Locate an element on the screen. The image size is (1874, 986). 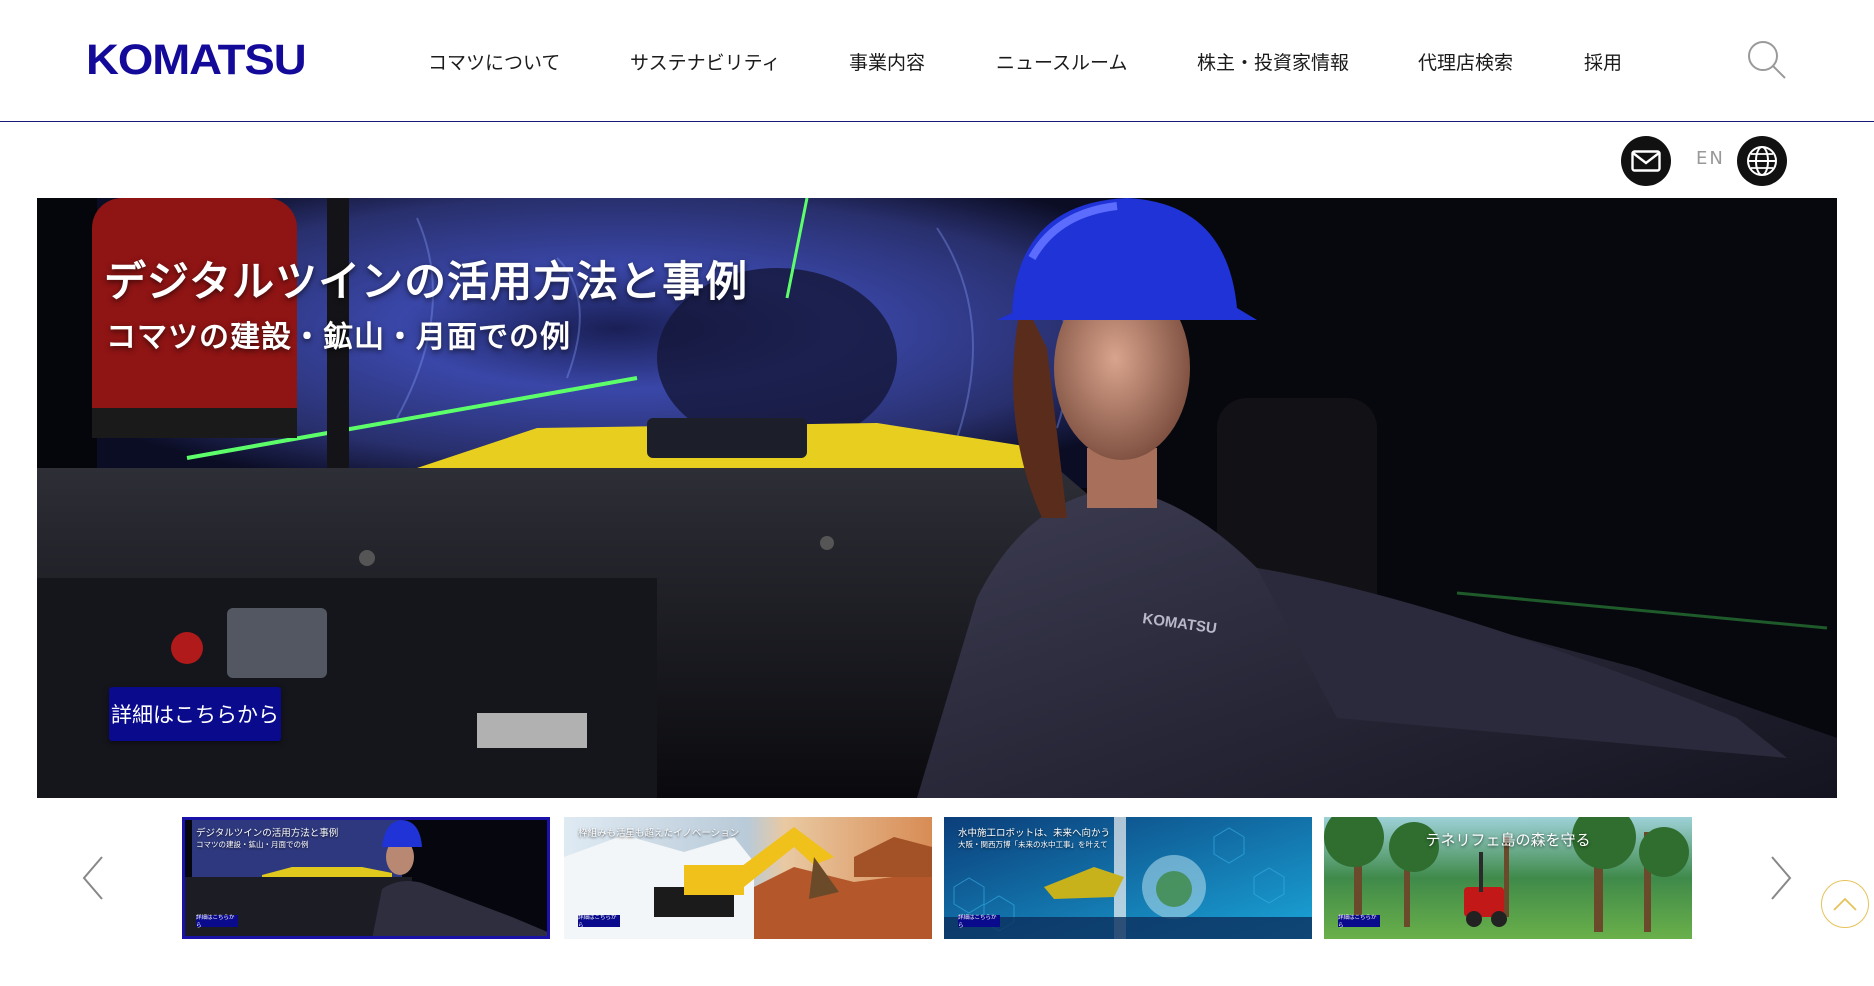
language-switch-button is located at coordinates (1762, 161).